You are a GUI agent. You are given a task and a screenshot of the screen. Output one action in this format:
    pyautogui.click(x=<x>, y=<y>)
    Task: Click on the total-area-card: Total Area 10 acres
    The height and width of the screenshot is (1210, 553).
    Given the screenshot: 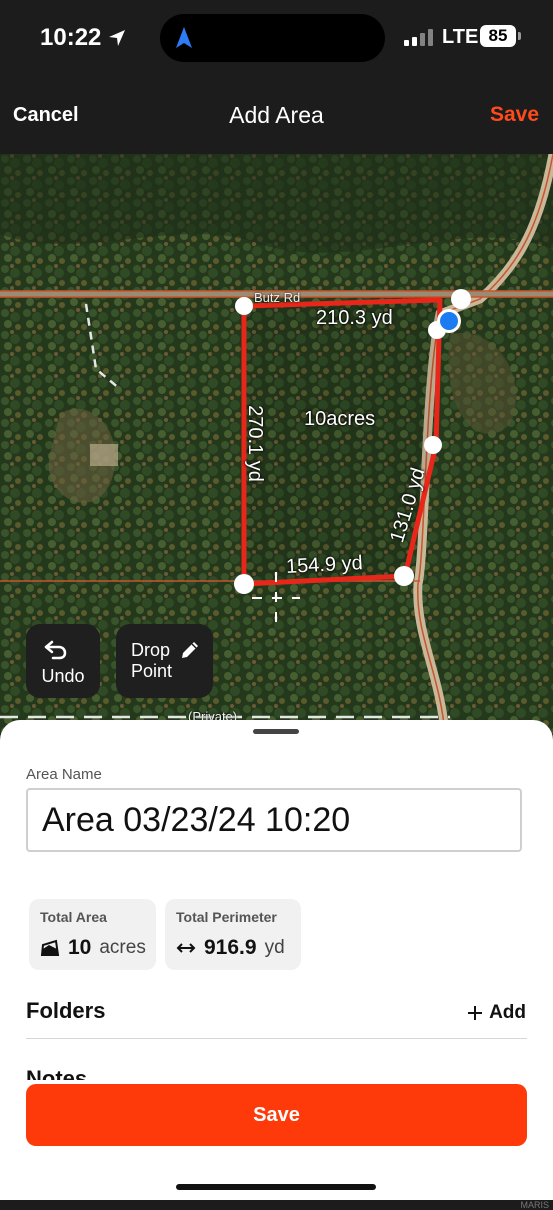 What is the action you would take?
    pyautogui.click(x=92, y=934)
    